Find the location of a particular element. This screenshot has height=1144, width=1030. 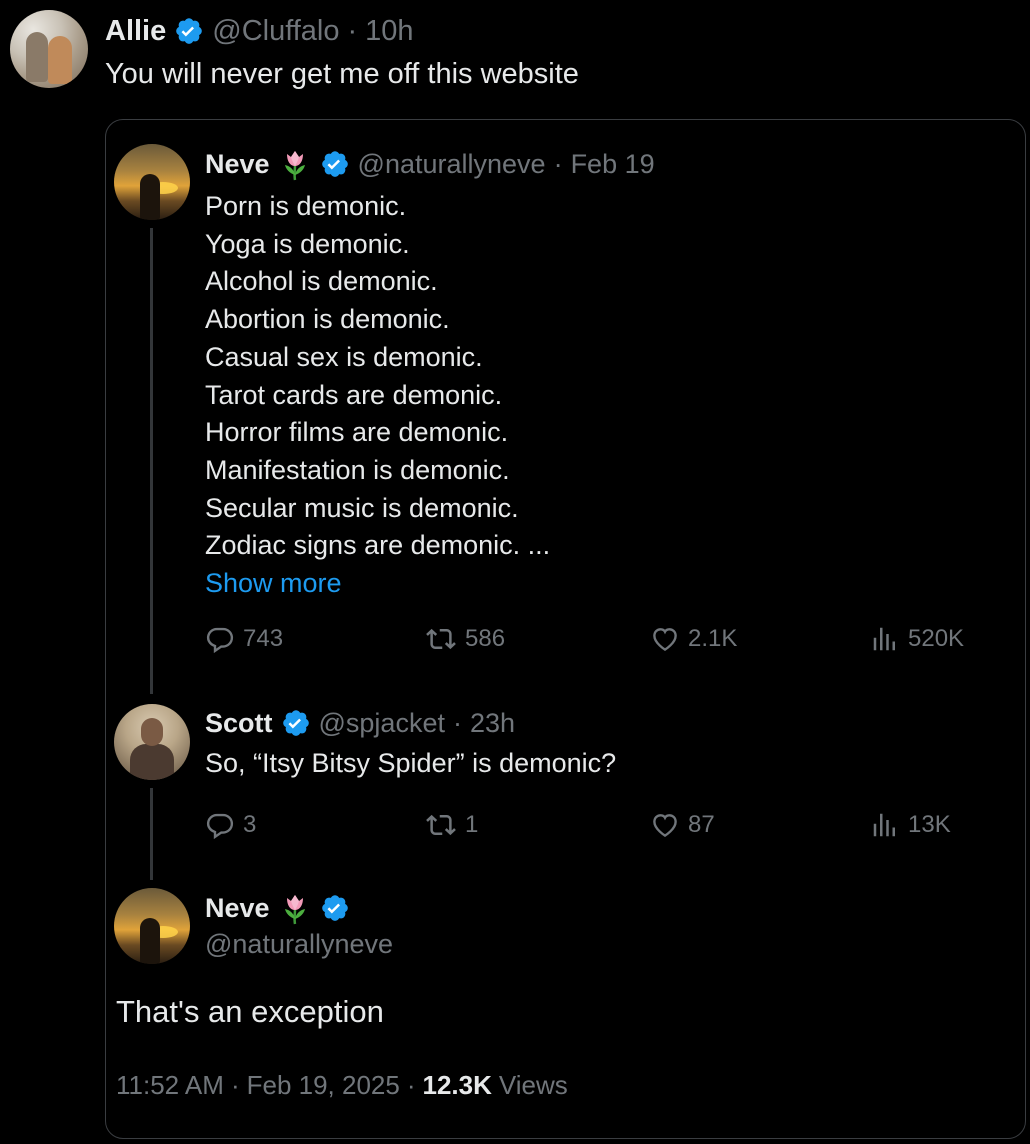

tweet-meta-line: 11:52 AM · Feb 19, 2025 · 12.3K Views is located at coordinates (342, 1085).